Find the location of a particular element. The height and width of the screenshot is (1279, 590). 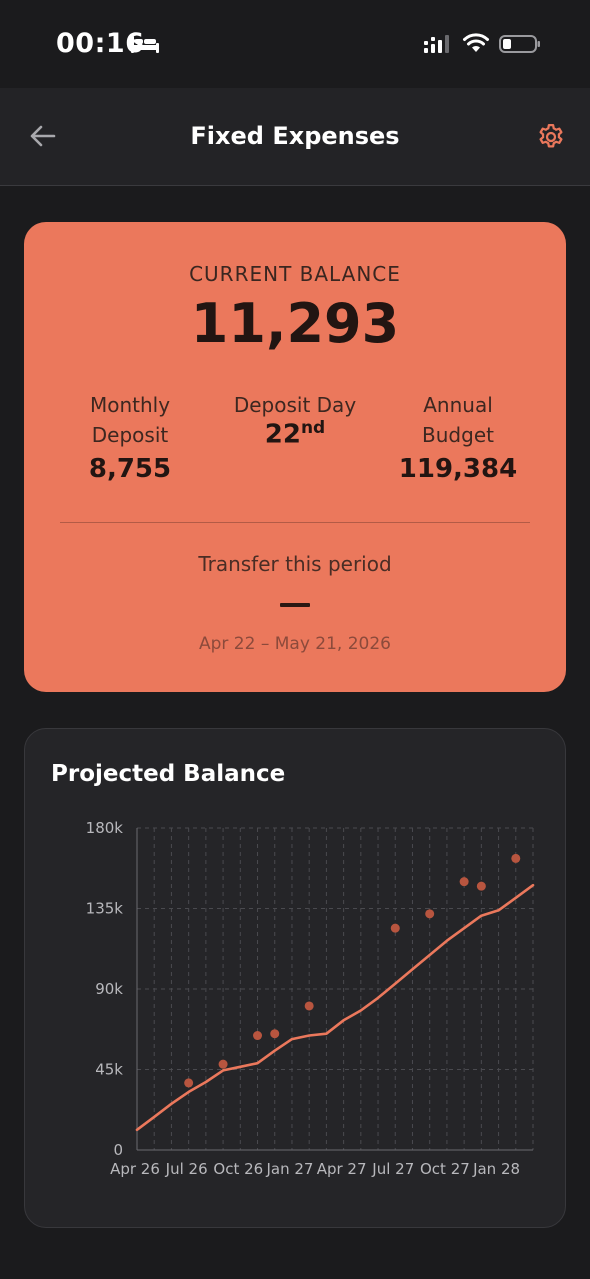

annual-budget-label: Annual Budget is located at coordinates (458, 420).